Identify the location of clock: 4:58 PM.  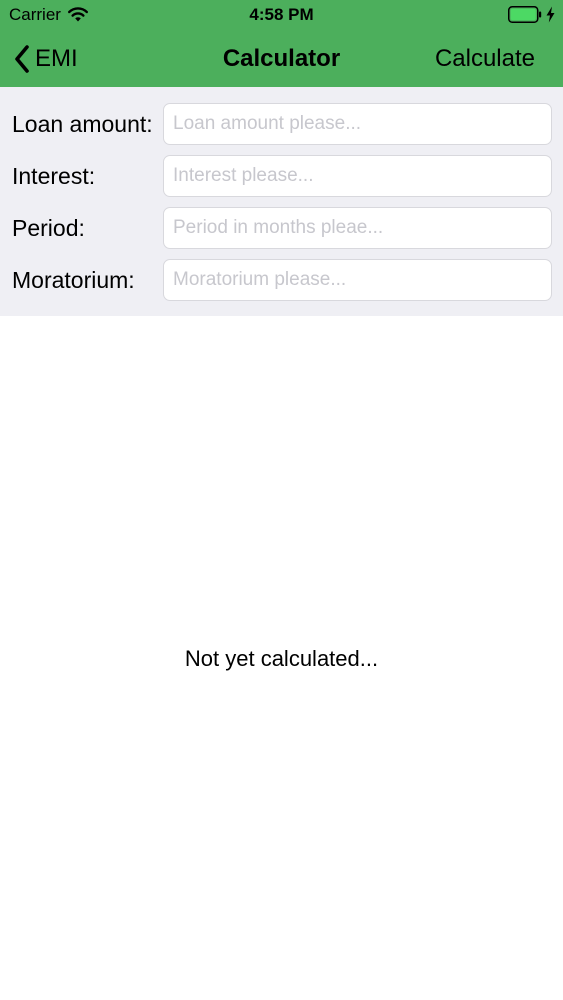
(281, 14).